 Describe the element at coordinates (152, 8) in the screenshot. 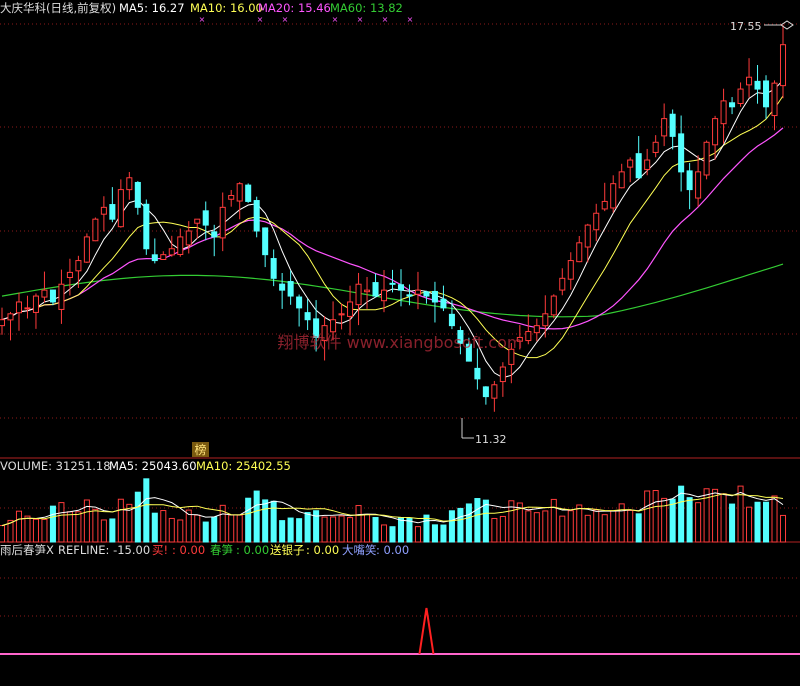

I see `legend-ma5: MA5: 16.27` at that location.